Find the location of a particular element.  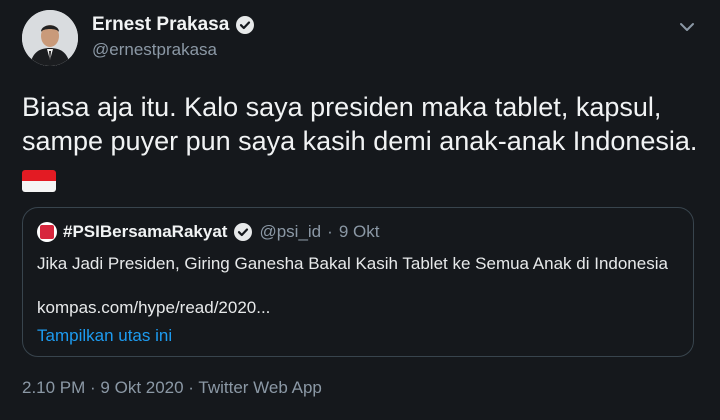

quoted-author-handle: @psi_id is located at coordinates (290, 232).